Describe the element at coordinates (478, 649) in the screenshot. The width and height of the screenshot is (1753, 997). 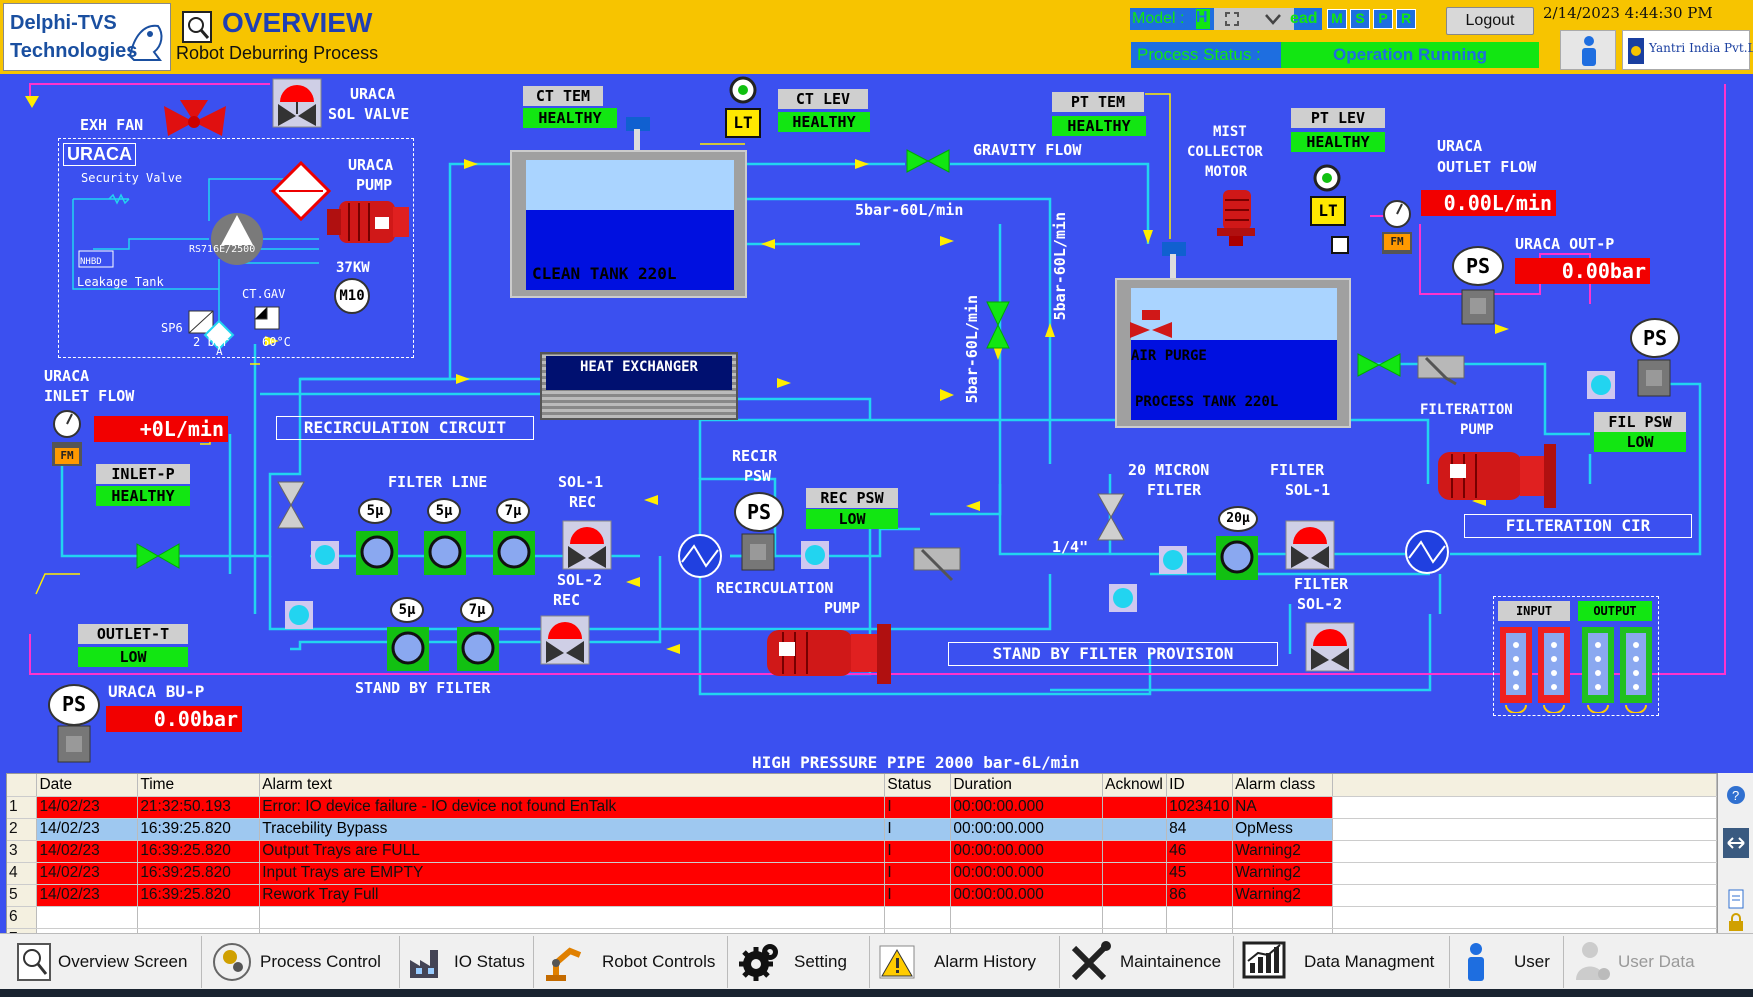
I see `stand-by-filter-2-icon` at that location.